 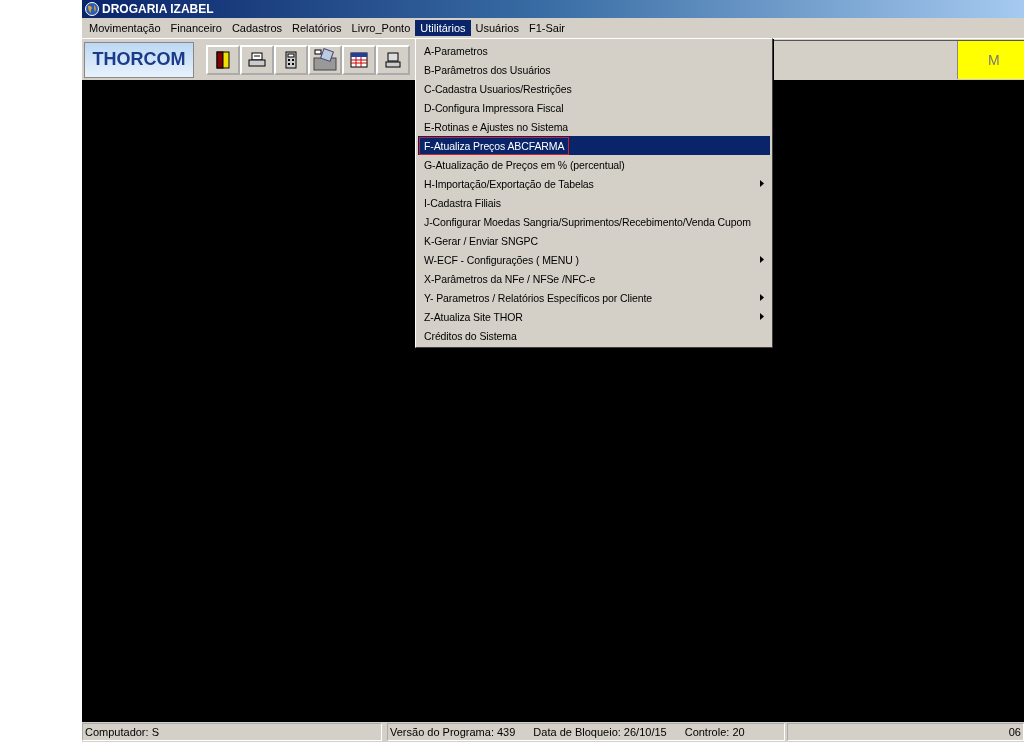 What do you see at coordinates (594, 278) in the screenshot?
I see `menu-item: X-Parâmetros da NFe / NFSe /NFC-e` at bounding box center [594, 278].